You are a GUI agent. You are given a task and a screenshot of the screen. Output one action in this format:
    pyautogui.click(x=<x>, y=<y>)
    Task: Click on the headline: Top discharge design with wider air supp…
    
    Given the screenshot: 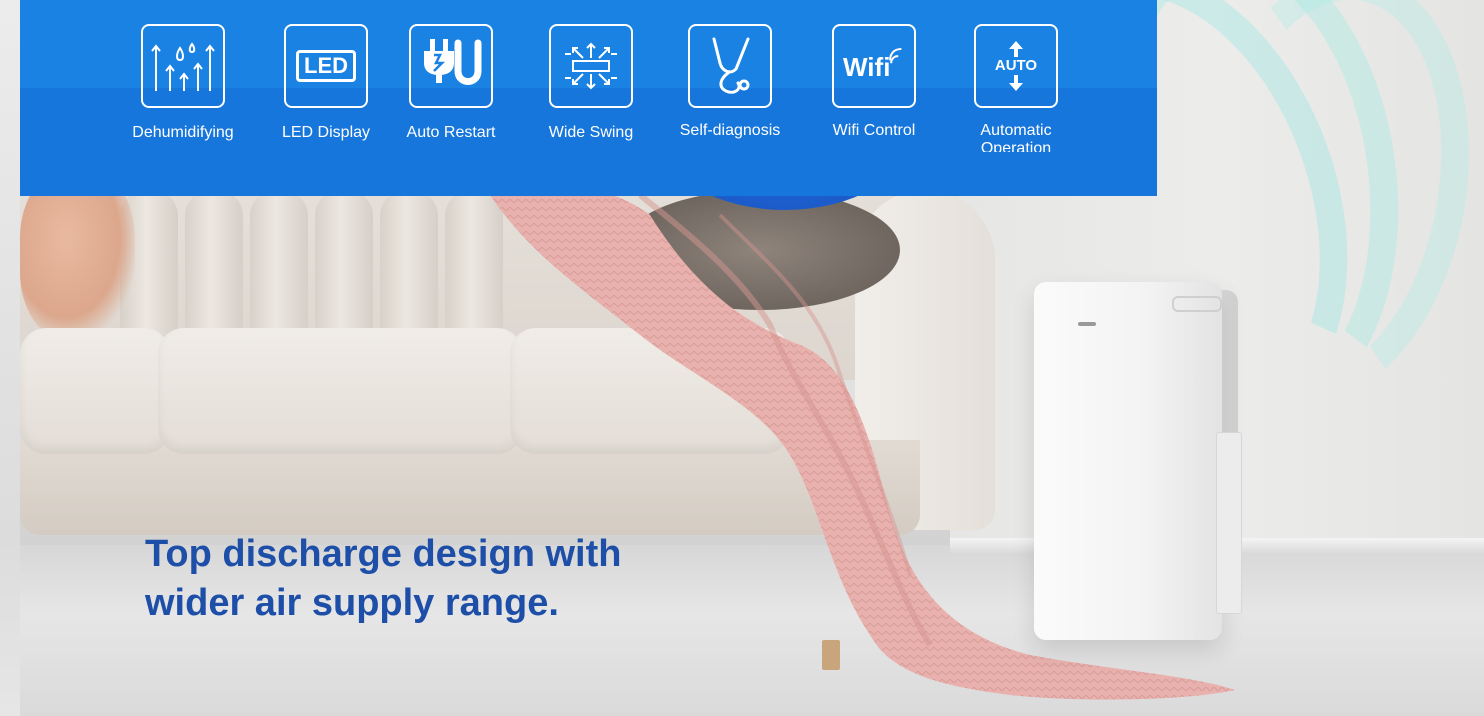 What is the action you would take?
    pyautogui.click(x=383, y=578)
    